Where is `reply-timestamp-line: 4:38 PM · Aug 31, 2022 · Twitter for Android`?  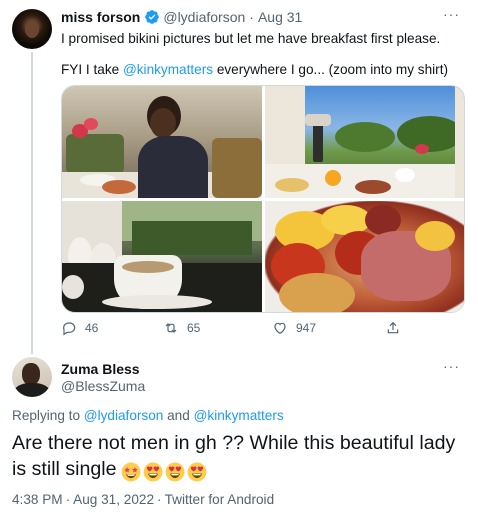
reply-timestamp-line: 4:38 PM · Aug 31, 2022 · Twitter for Android is located at coordinates (143, 499).